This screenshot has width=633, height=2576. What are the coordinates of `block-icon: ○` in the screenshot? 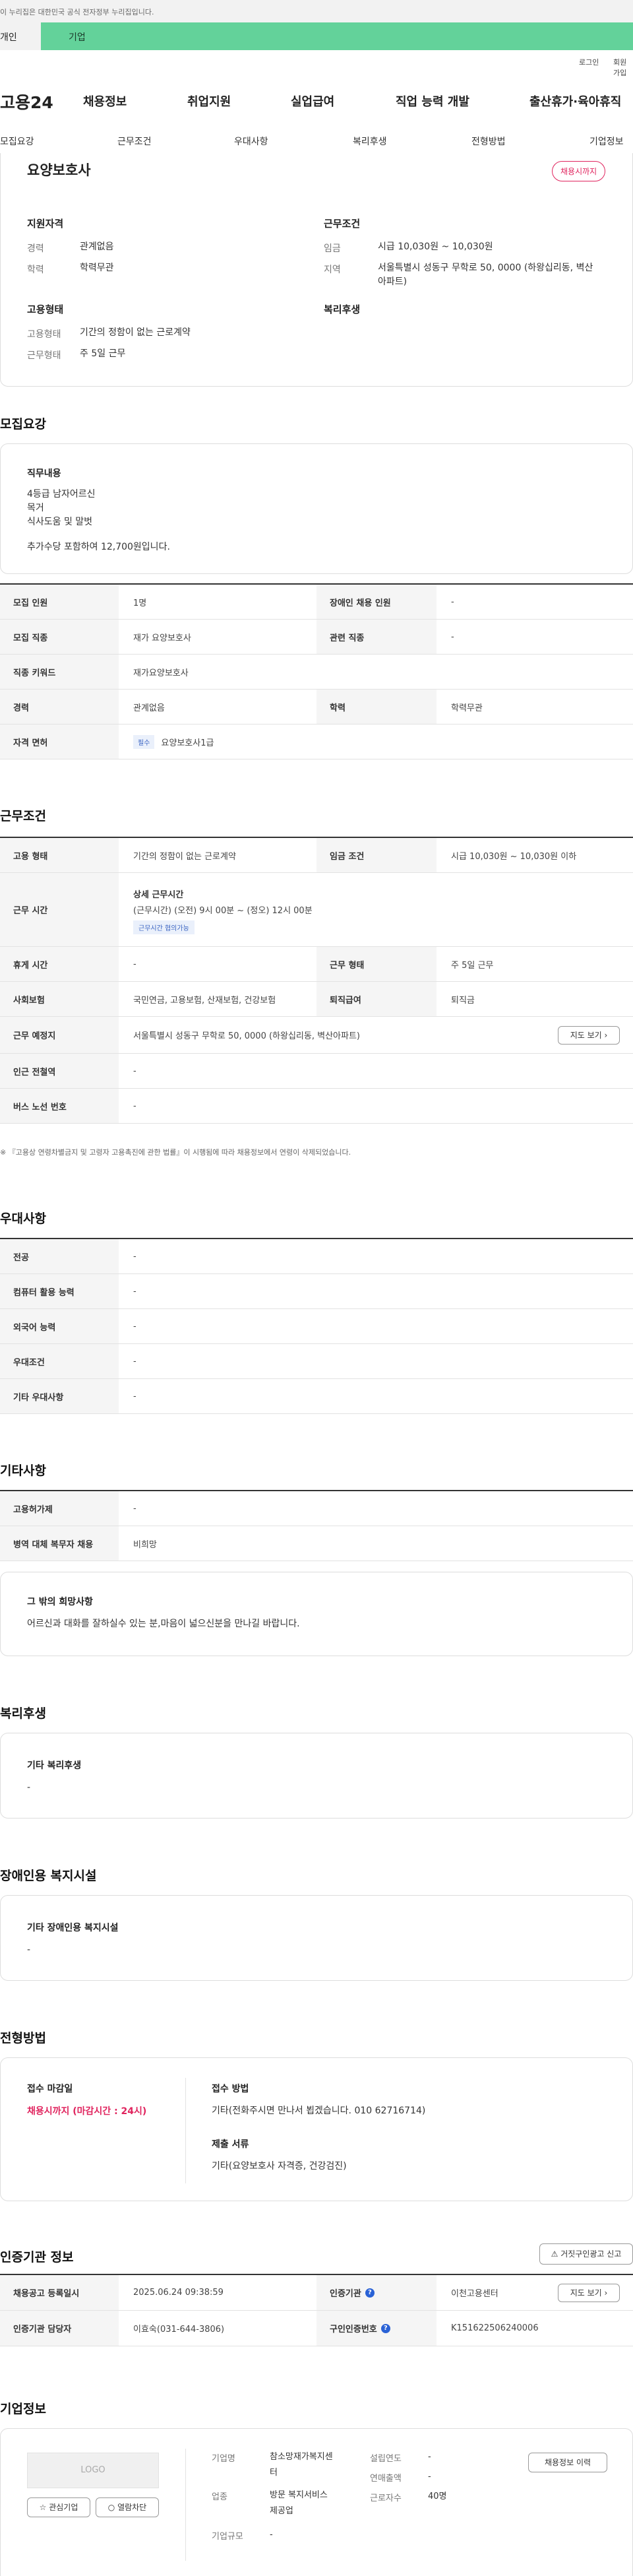 It's located at (111, 2507).